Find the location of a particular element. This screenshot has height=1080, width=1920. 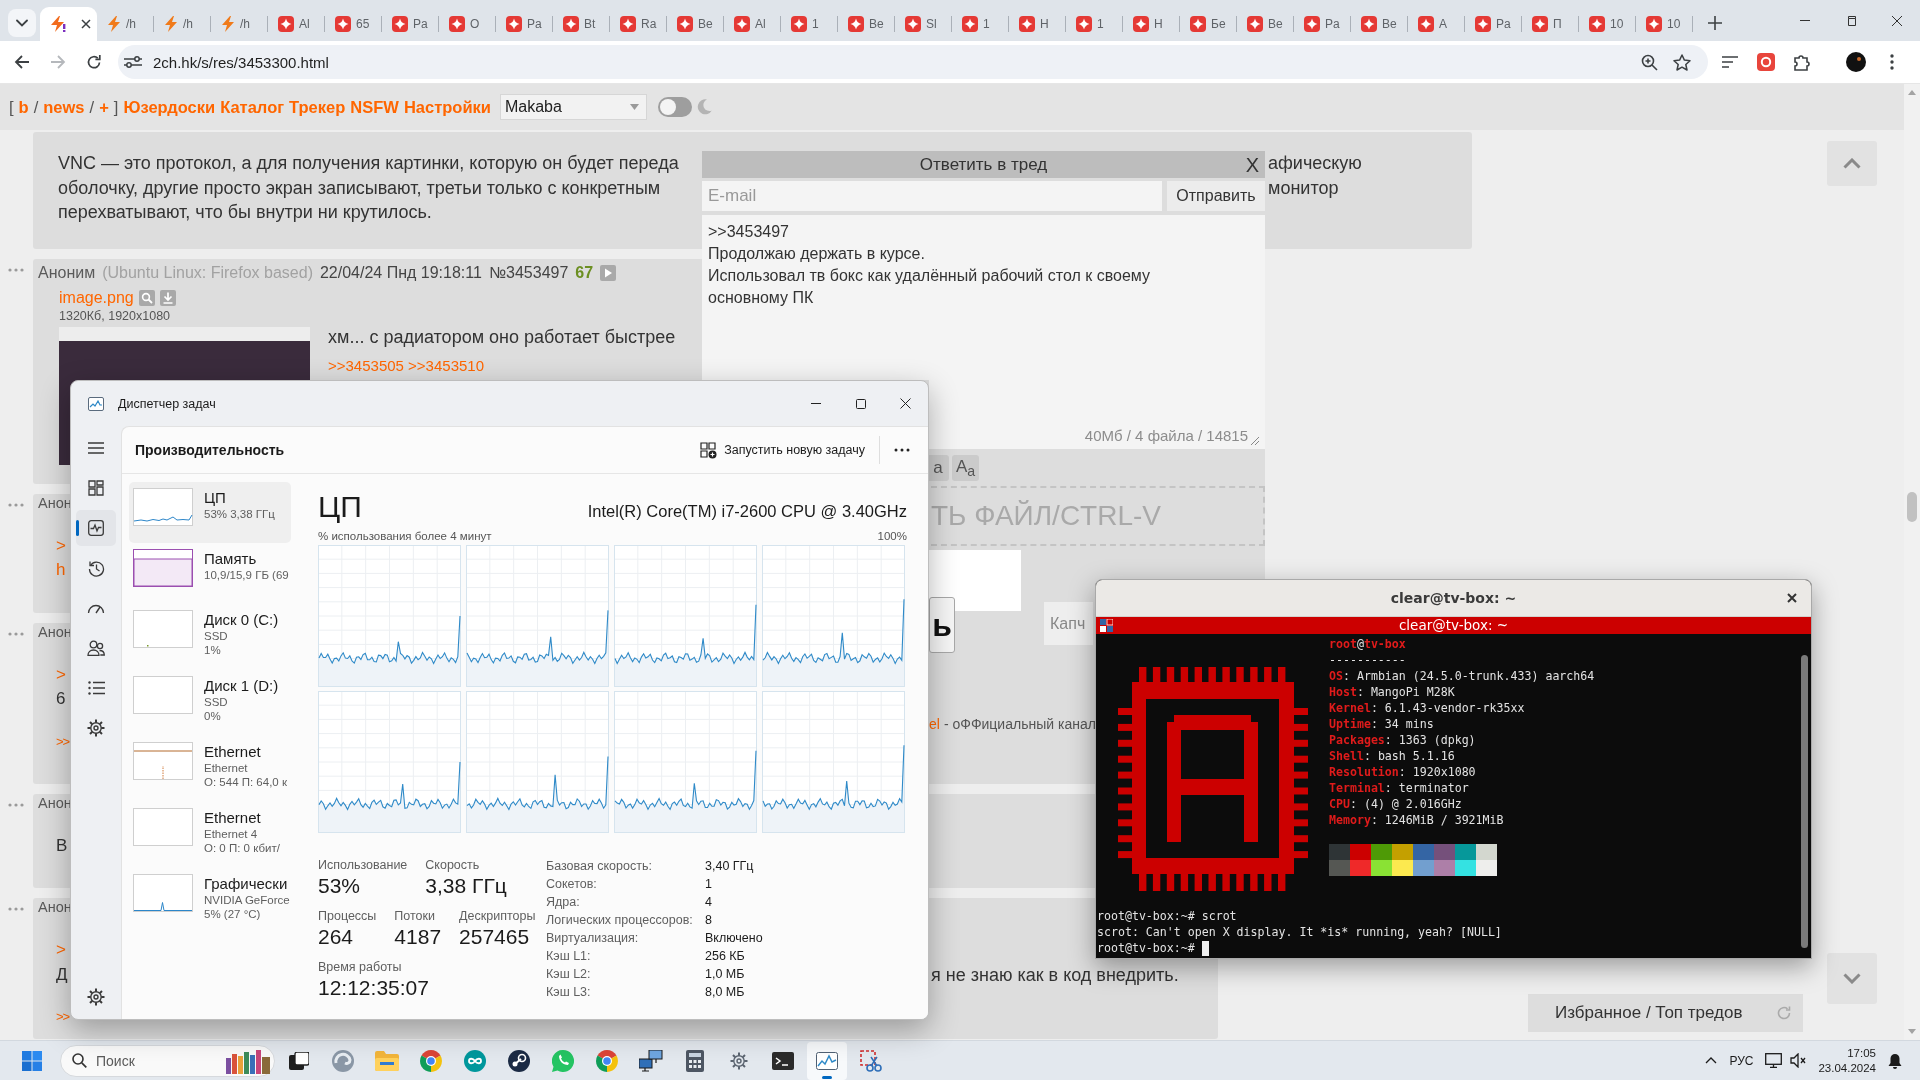

nav-rail-item is located at coordinates (96, 528).